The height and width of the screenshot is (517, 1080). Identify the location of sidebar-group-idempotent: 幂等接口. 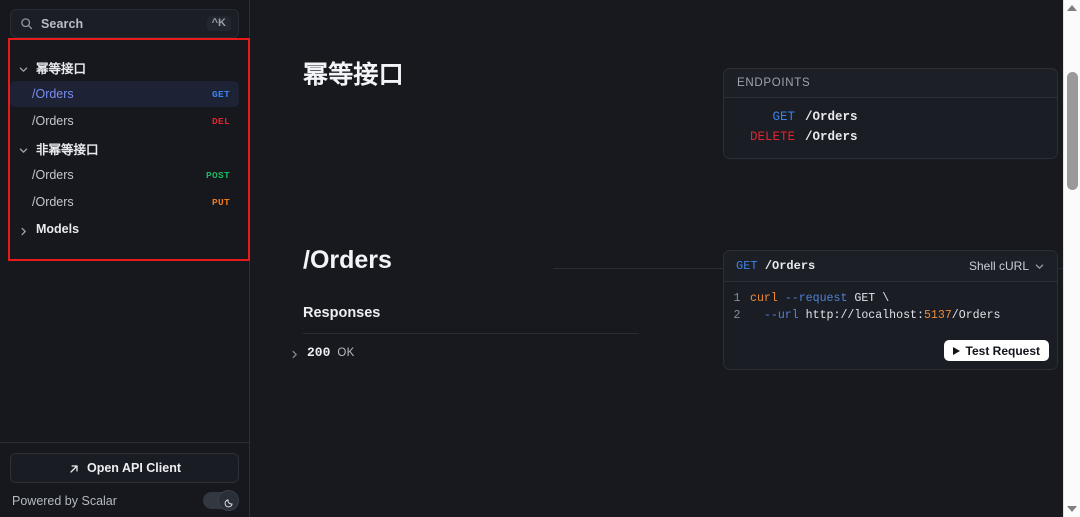
(124, 67).